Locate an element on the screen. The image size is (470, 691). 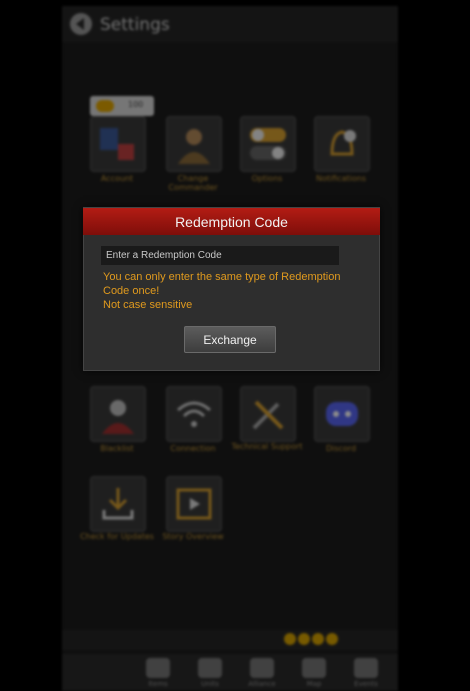
nav-map: Map is located at coordinates (314, 673).